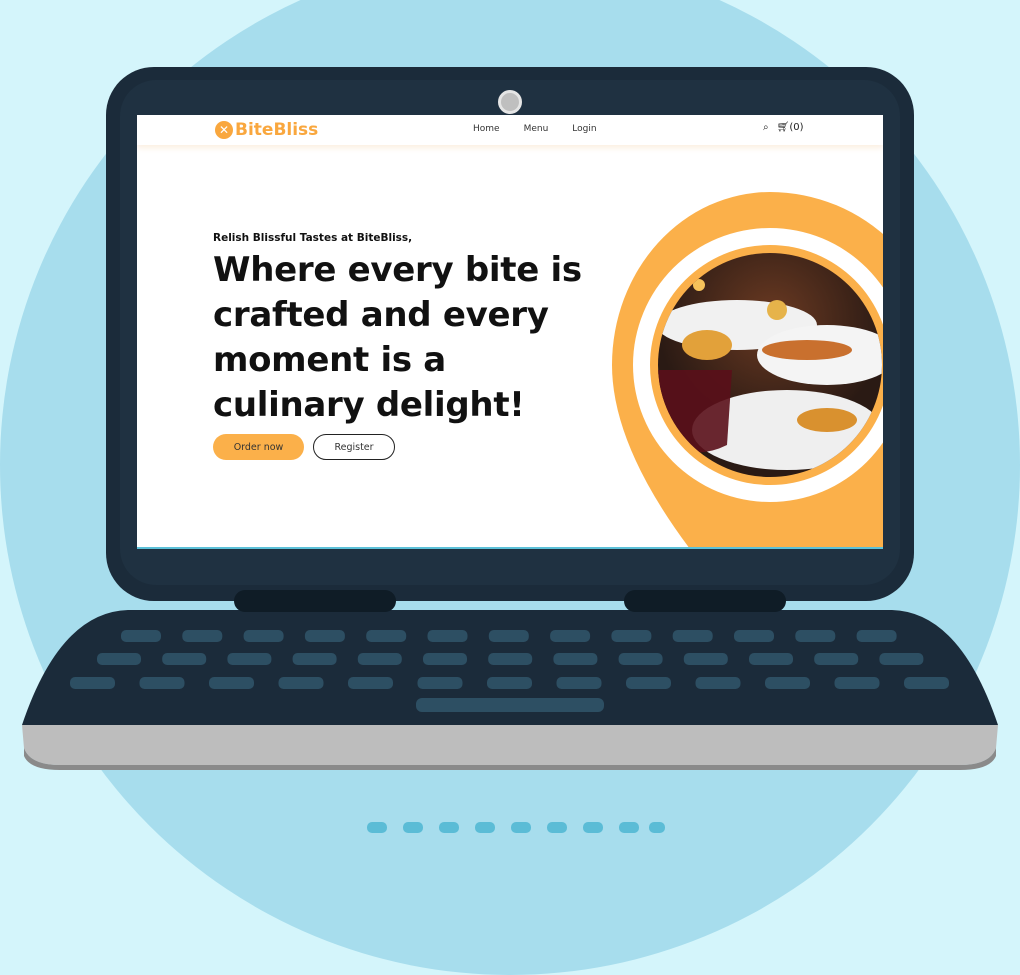 This screenshot has width=1020, height=975. I want to click on hinge-left, so click(315, 601).